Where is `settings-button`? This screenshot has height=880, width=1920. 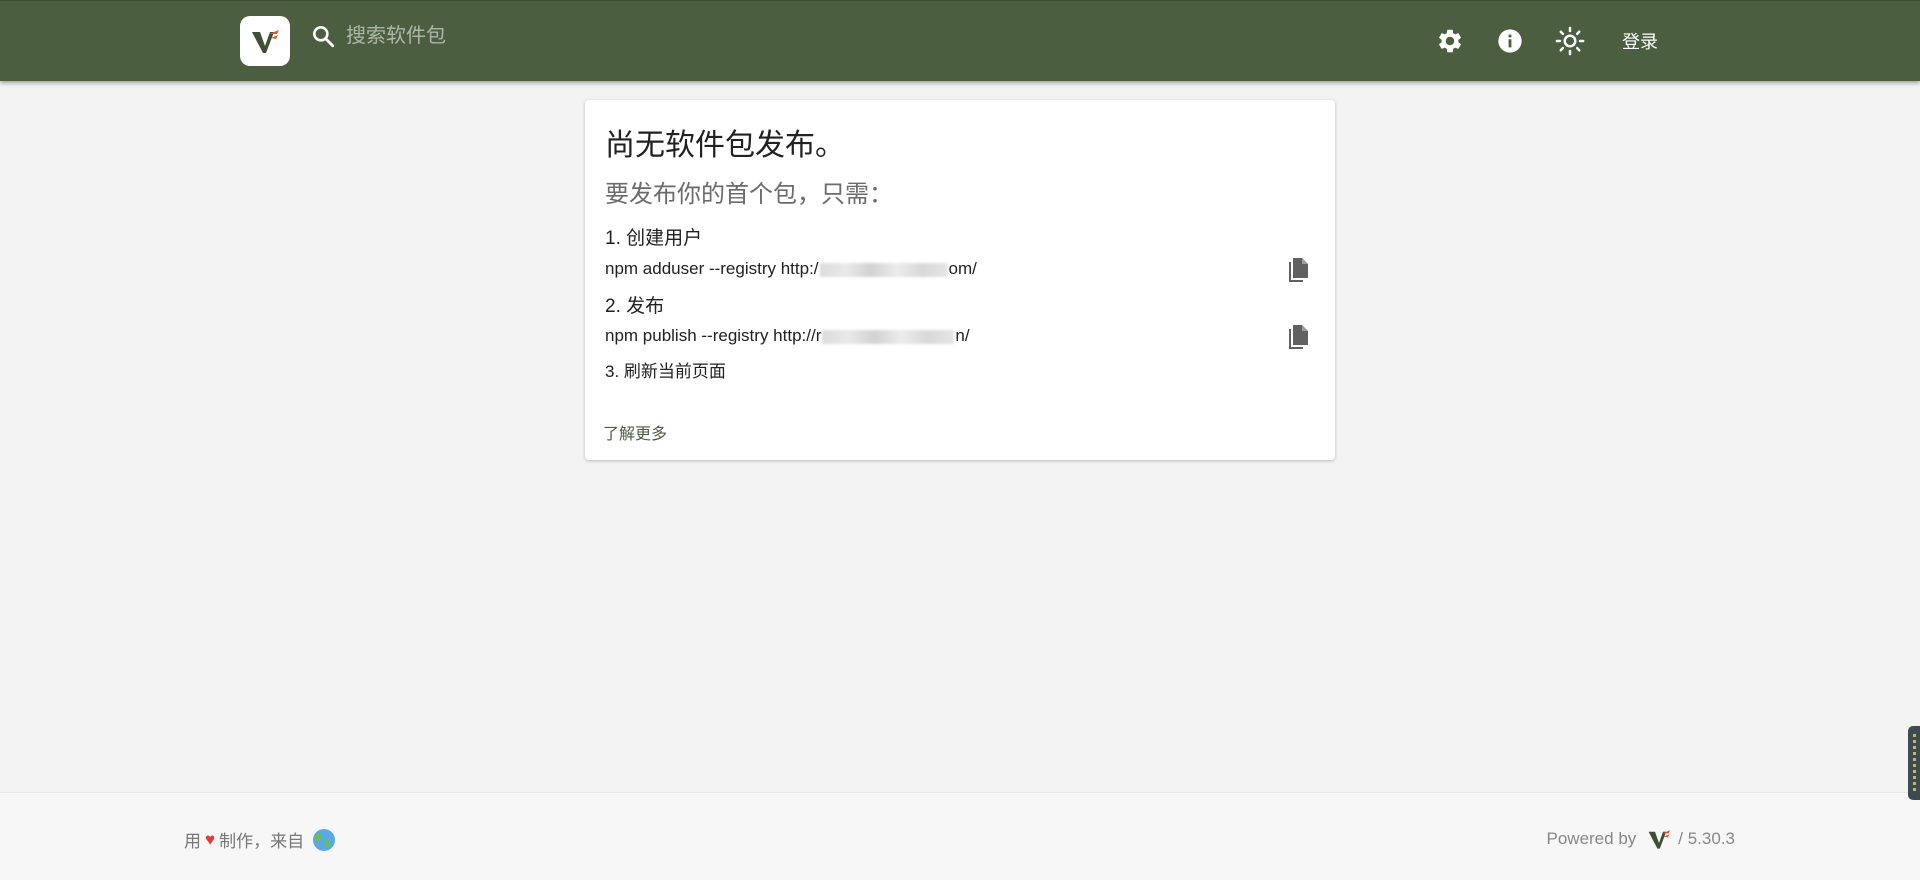
settings-button is located at coordinates (1450, 41).